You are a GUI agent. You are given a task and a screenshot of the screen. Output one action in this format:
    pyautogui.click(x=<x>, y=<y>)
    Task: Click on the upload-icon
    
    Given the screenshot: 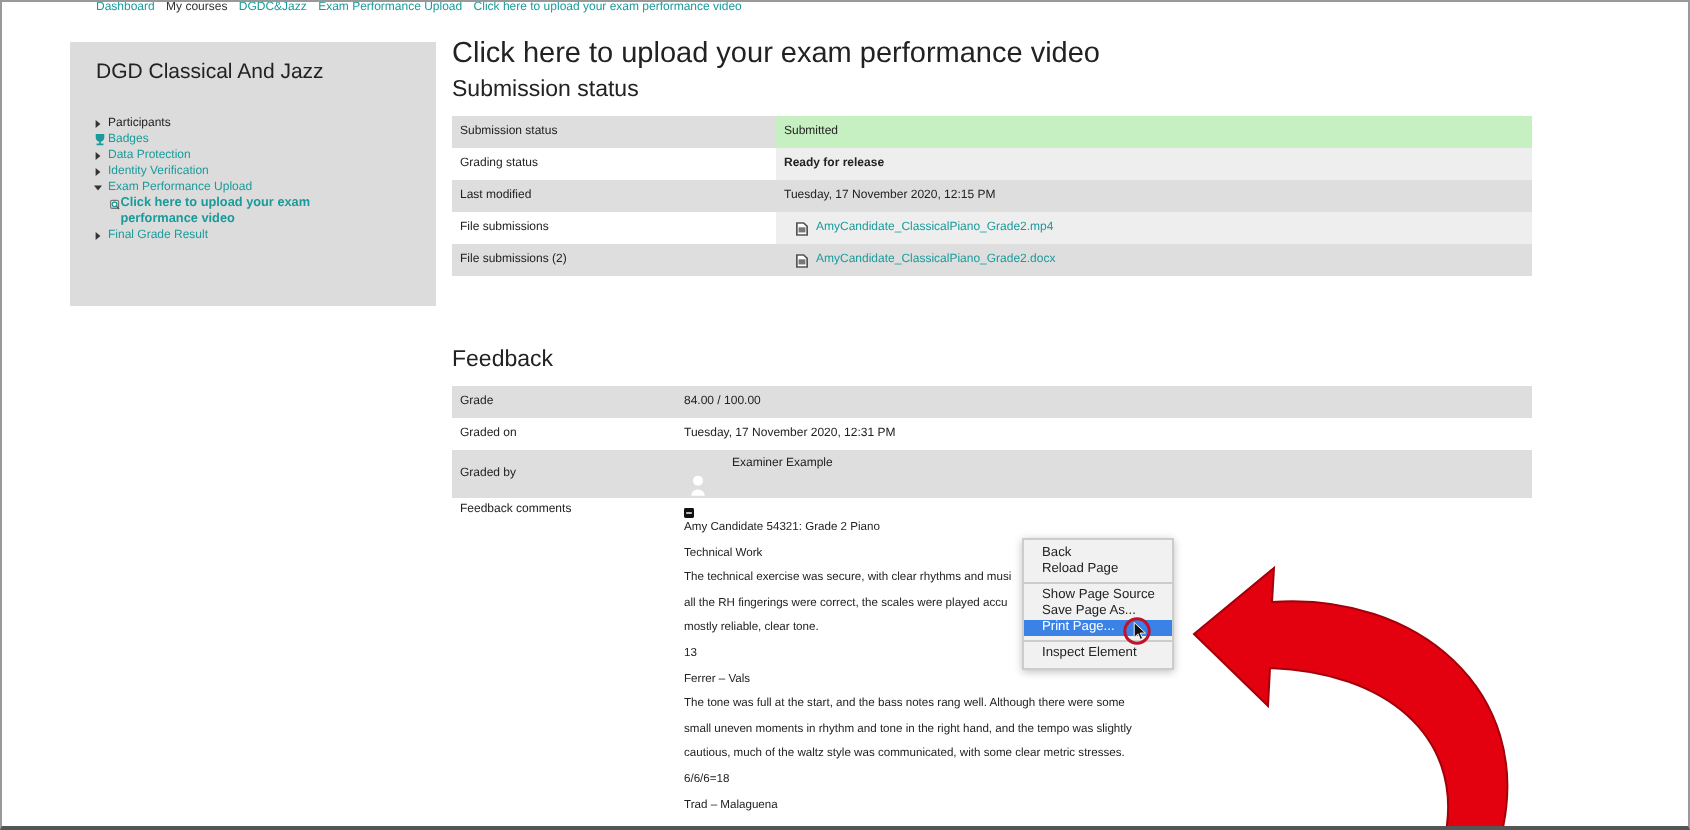 What is the action you would take?
    pyautogui.click(x=115, y=205)
    